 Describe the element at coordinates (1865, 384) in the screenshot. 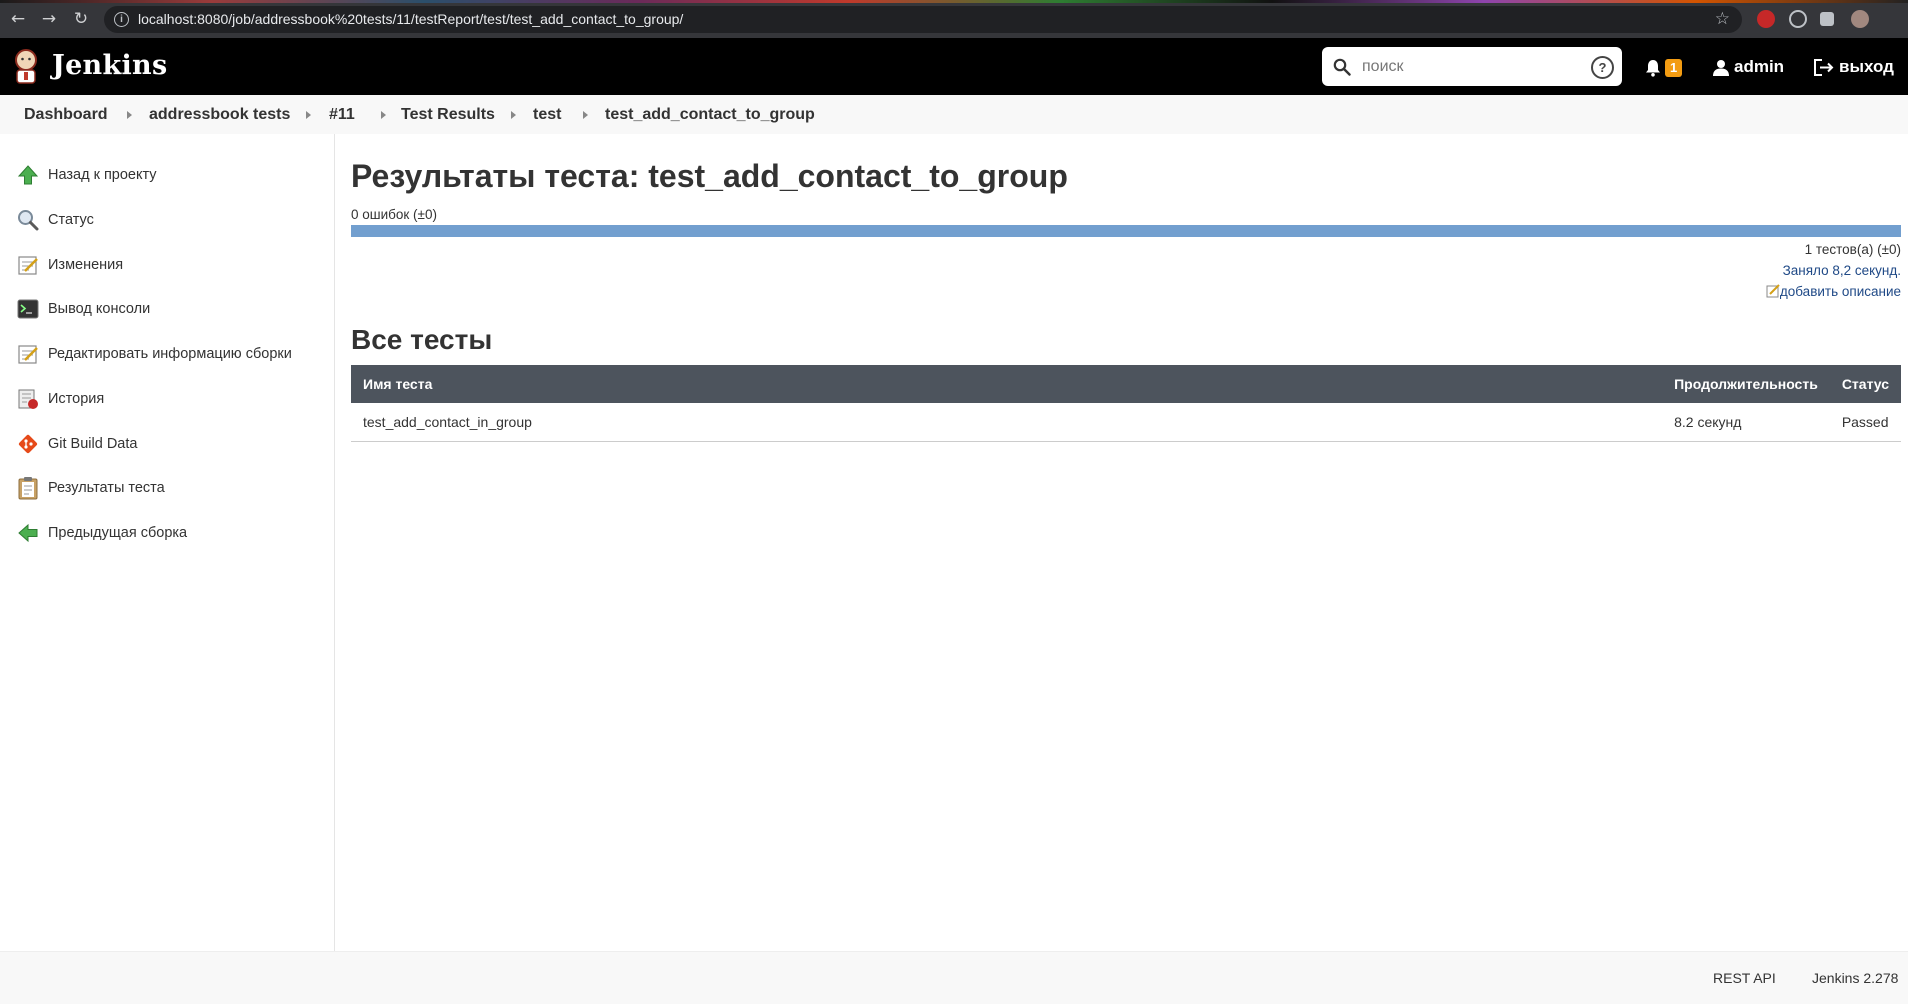

I see `column-header-status: Статус` at that location.